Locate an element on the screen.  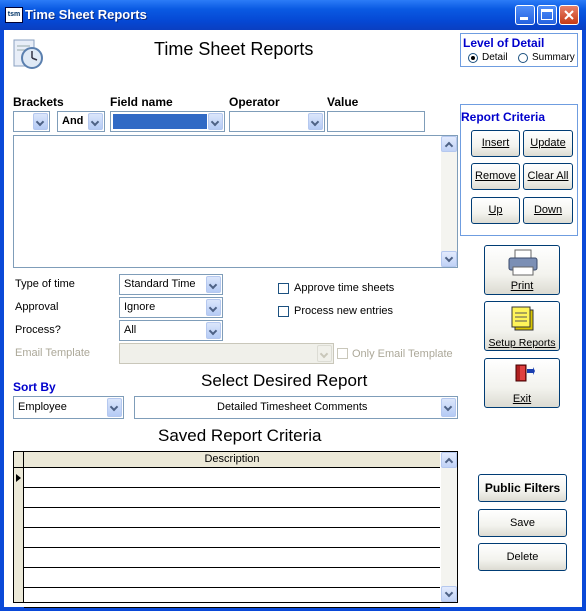
close-icon is located at coordinates (569, 15).